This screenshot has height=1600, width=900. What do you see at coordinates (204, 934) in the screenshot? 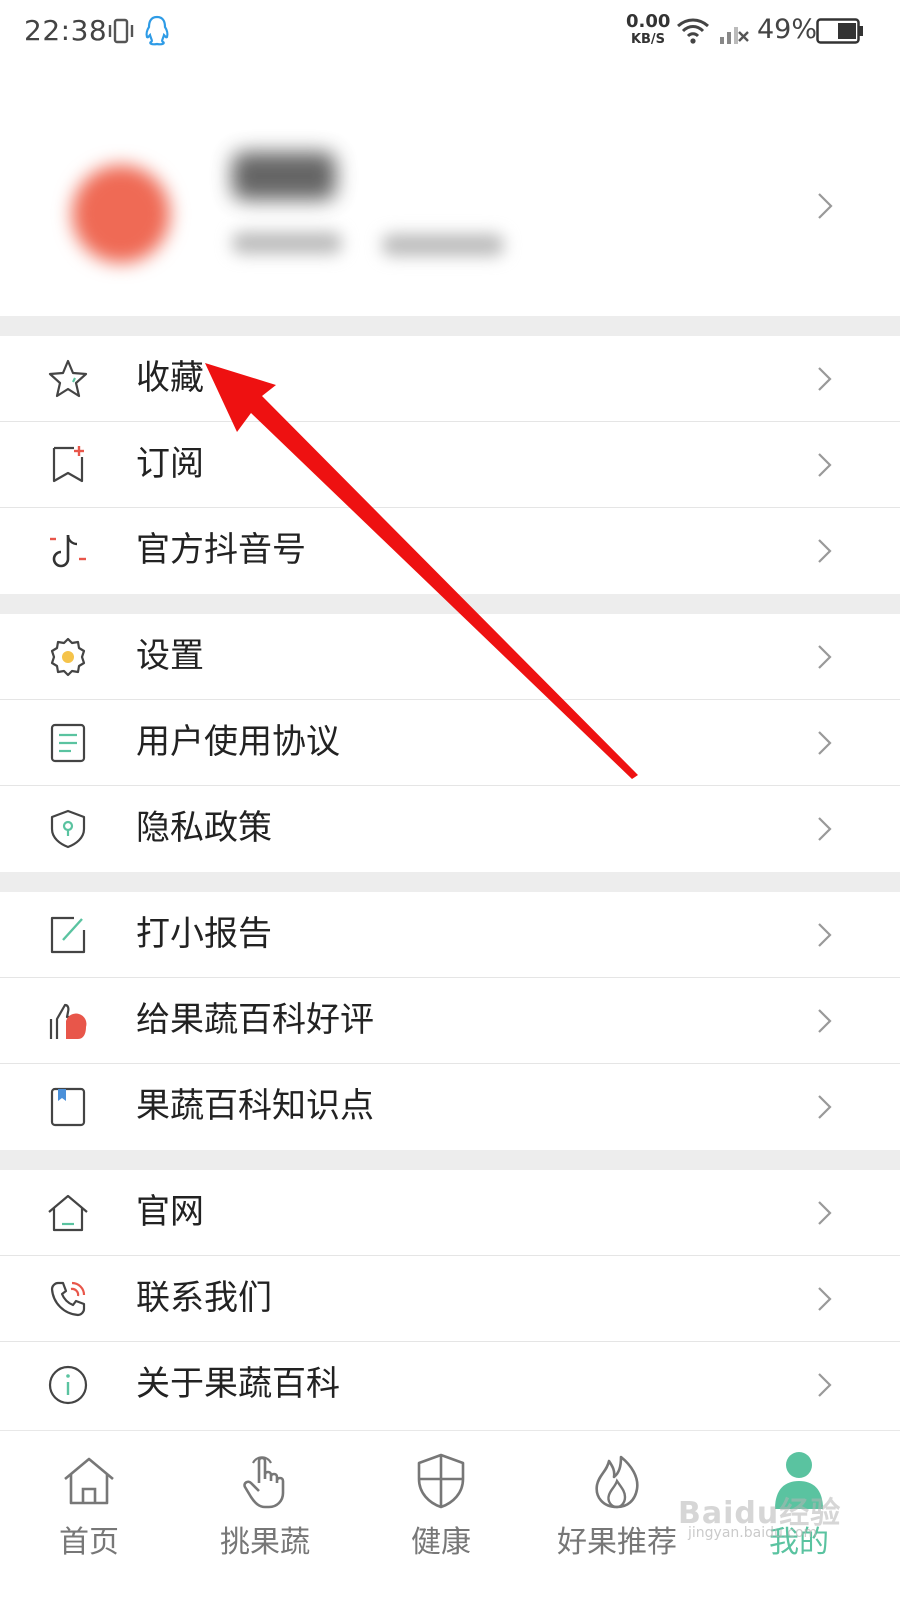
I see `menu-item-label: 打小报告` at bounding box center [204, 934].